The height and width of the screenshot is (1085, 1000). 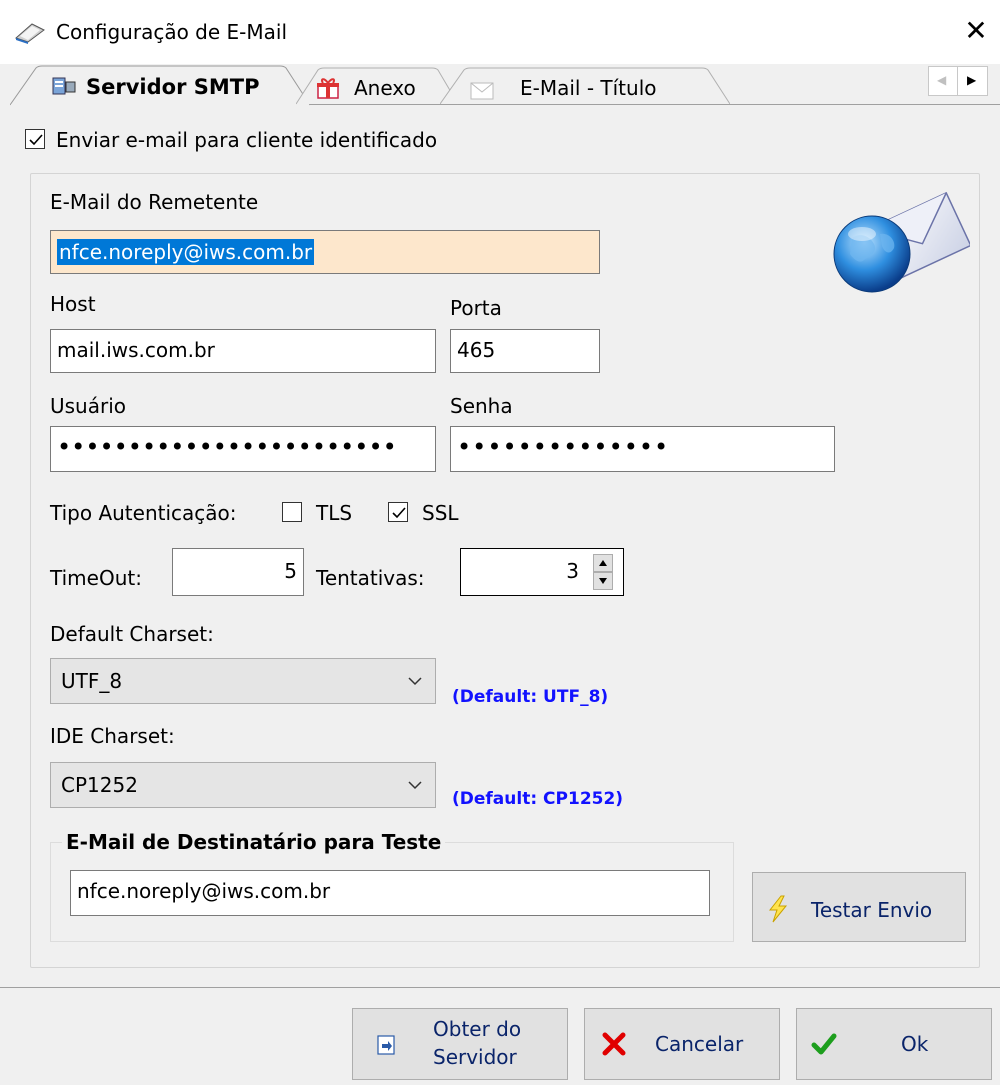 I want to click on tab-email-titulo: E-Mail - Título, so click(x=585, y=85).